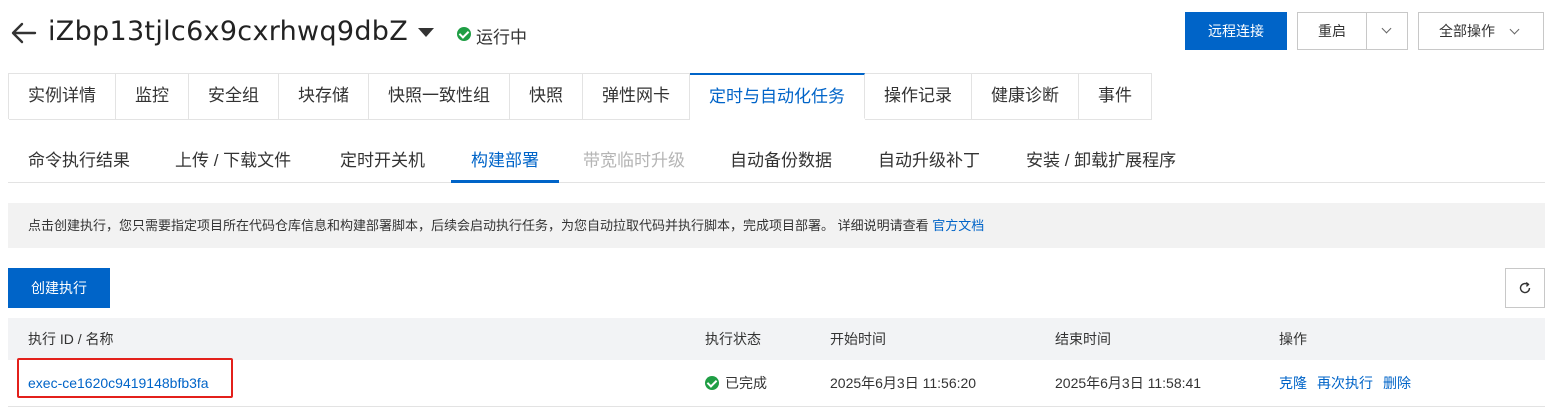 This screenshot has height=407, width=1550. What do you see at coordinates (1115, 97) in the screenshot?
I see `tab-events: 事件` at bounding box center [1115, 97].